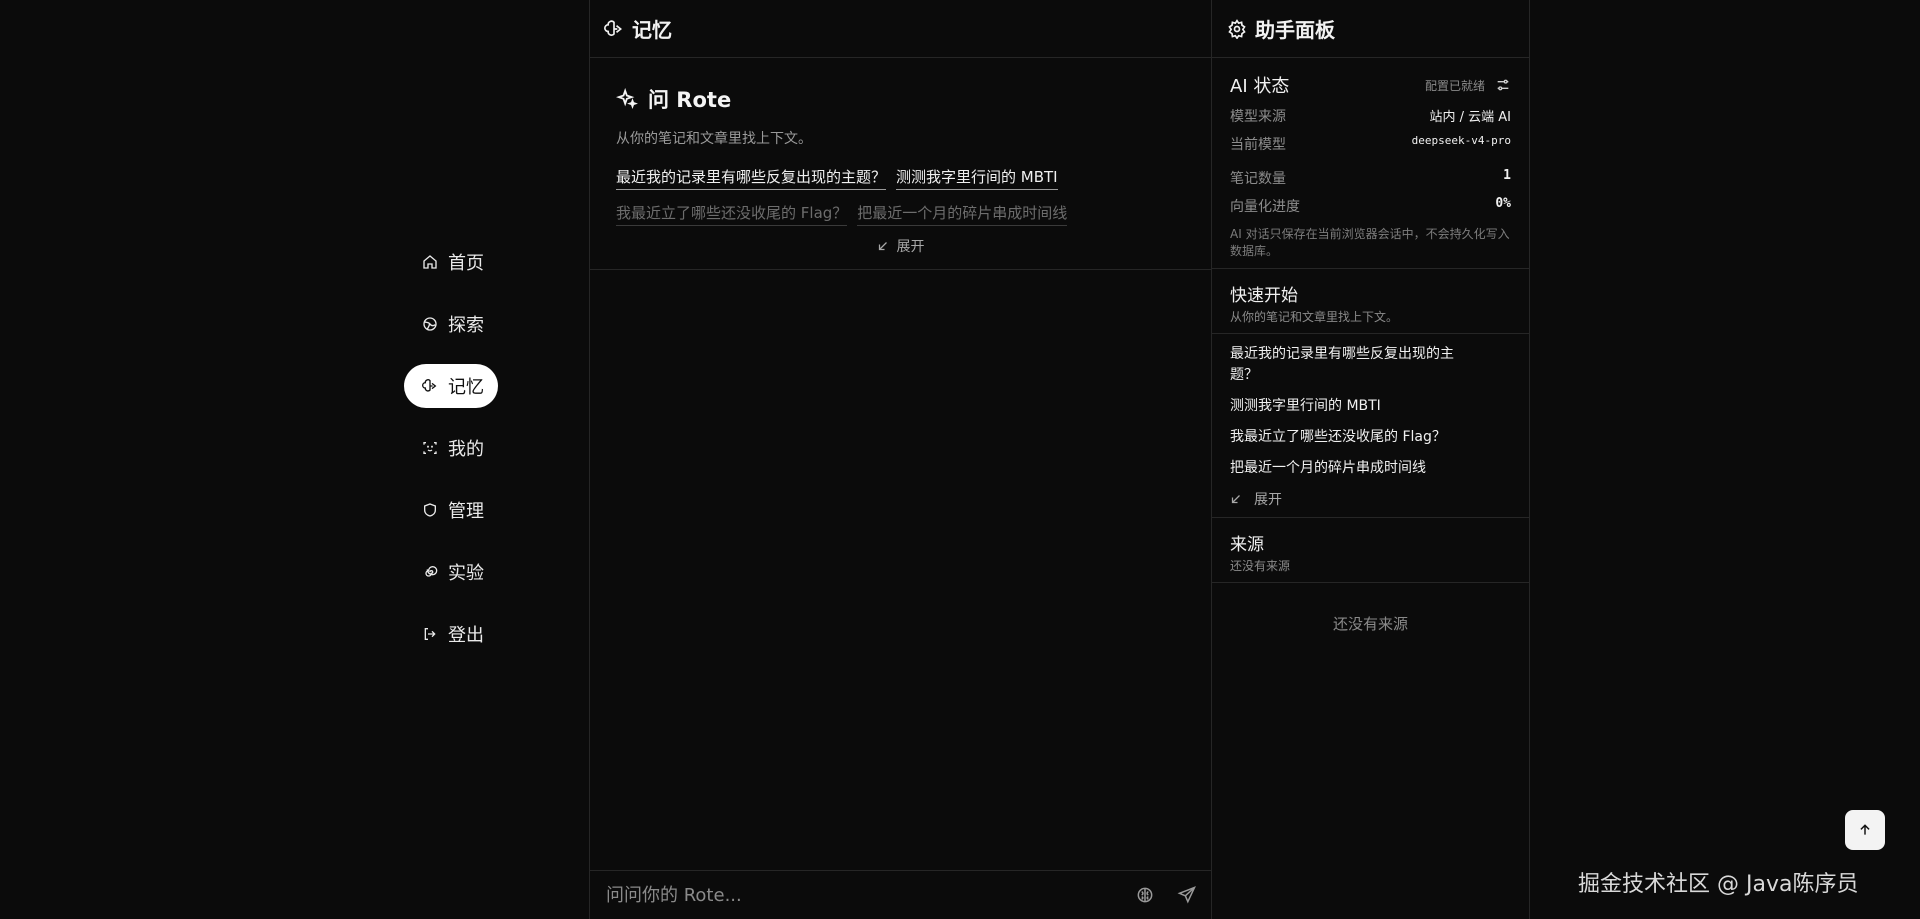 This screenshot has width=1920, height=919. Describe the element at coordinates (466, 325) in the screenshot. I see `nav-item-label: 探索` at that location.